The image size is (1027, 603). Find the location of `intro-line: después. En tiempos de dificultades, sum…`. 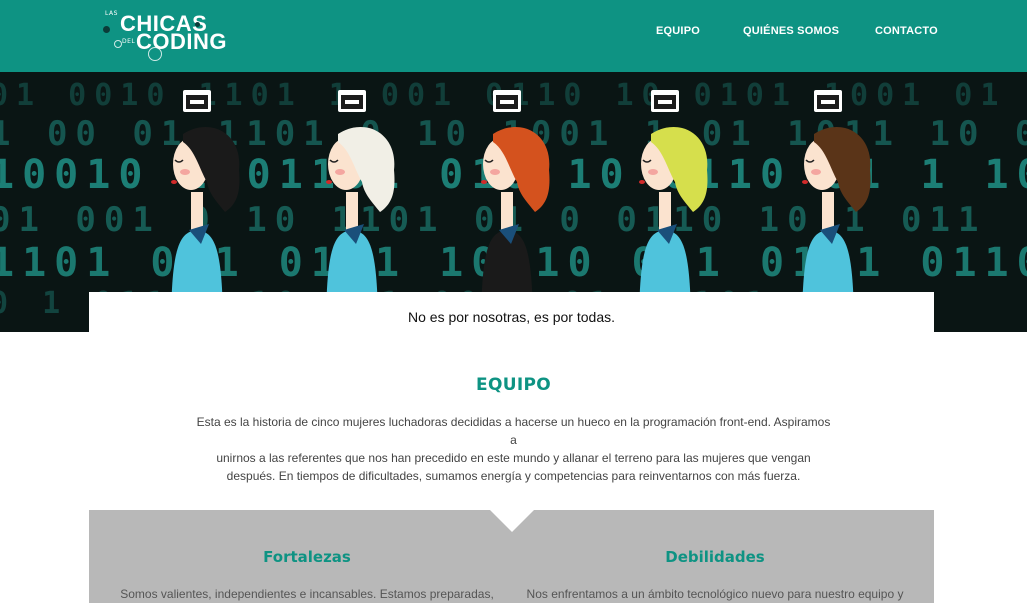

intro-line: después. En tiempos de dificultades, sum… is located at coordinates (513, 476).